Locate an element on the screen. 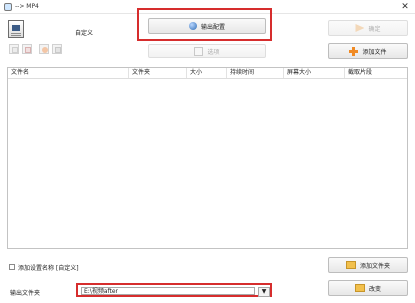 This screenshot has width=415, height=303. ok-label: 确定 is located at coordinates (374, 29).